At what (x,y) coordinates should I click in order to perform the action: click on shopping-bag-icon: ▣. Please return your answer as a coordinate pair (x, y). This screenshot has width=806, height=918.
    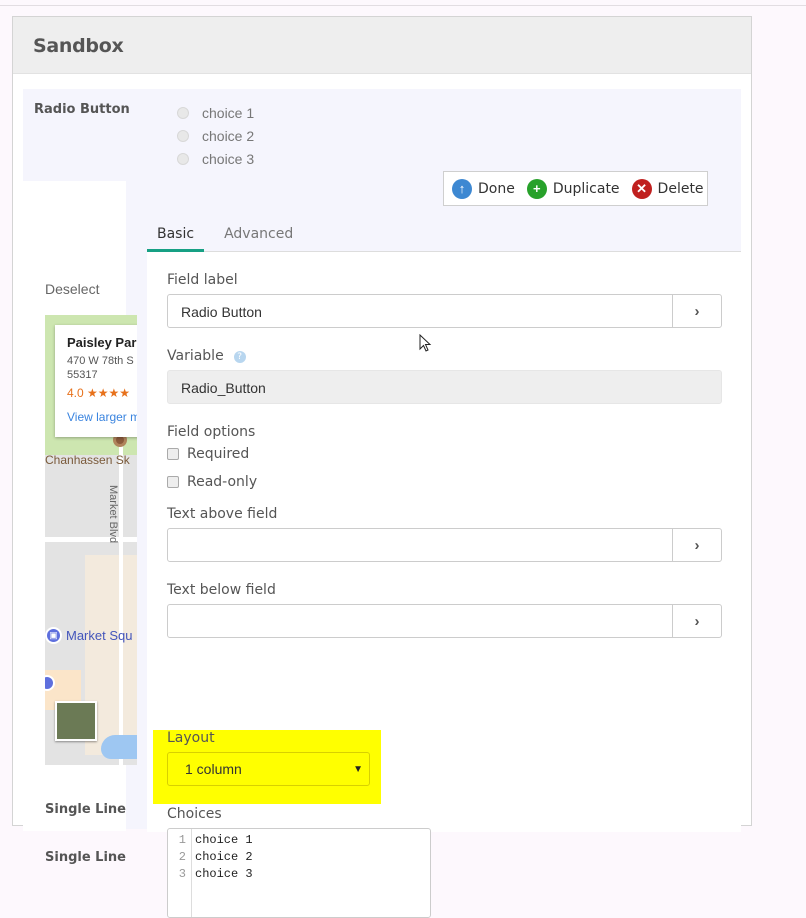
    Looking at the image, I should click on (53, 635).